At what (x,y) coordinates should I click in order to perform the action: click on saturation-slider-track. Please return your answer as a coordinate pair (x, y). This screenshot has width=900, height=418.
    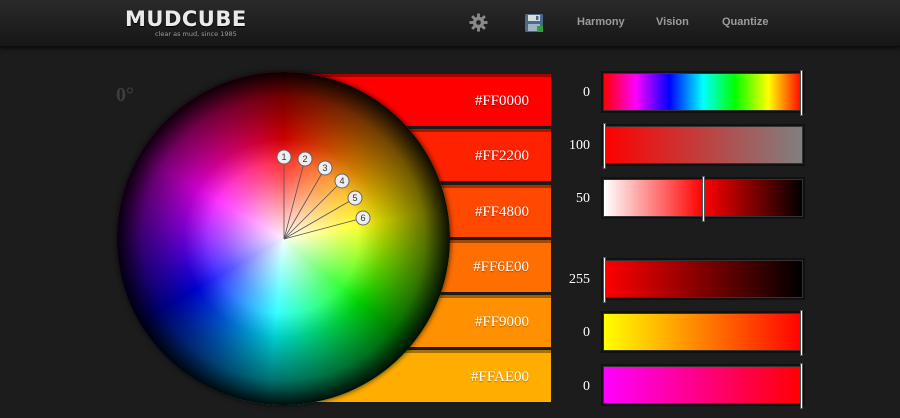
    Looking at the image, I should click on (703, 145).